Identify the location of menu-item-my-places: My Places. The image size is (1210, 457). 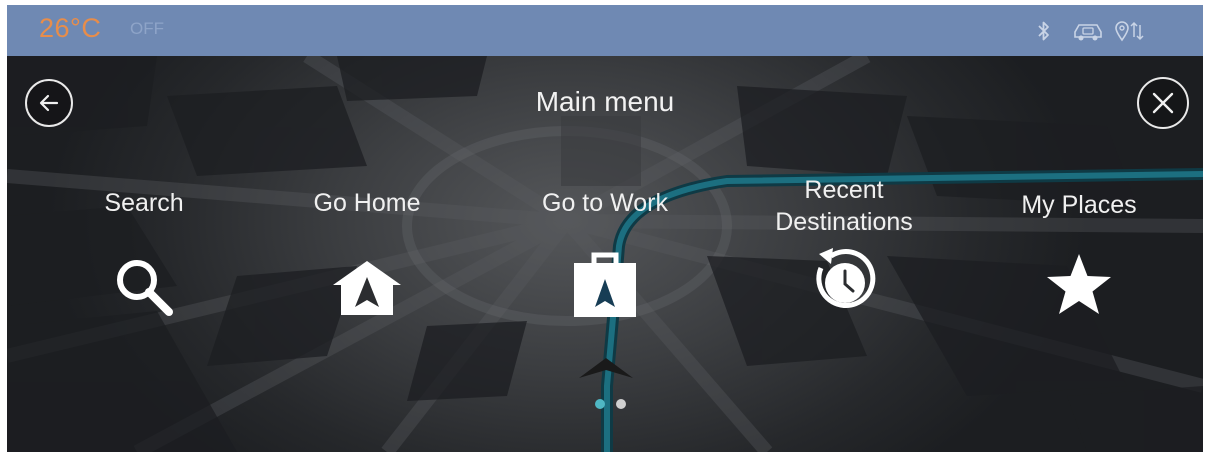
(1079, 251).